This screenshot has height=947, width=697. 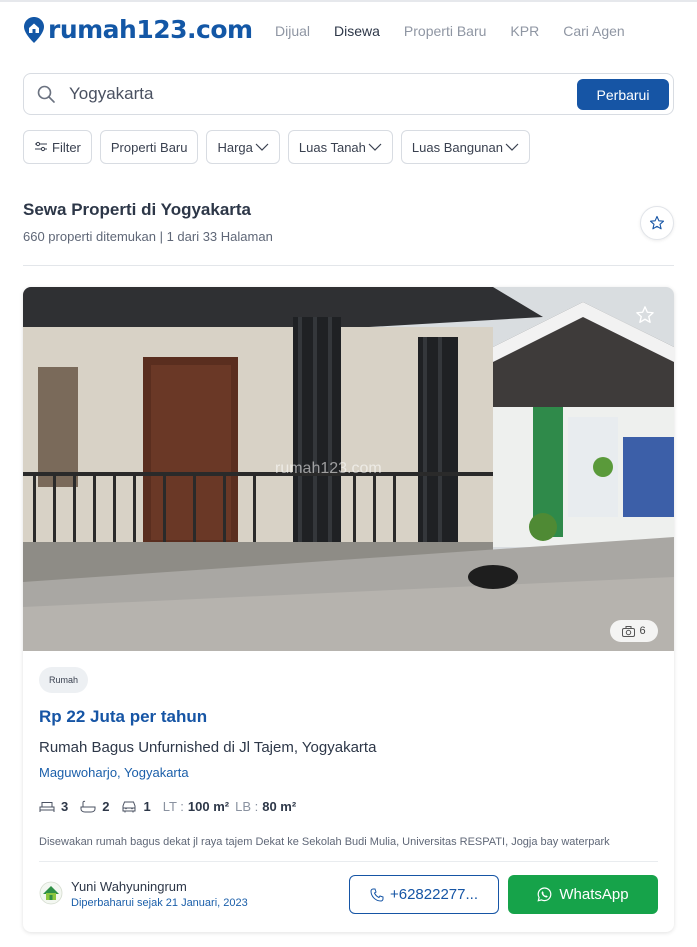 What do you see at coordinates (106, 806) in the screenshot?
I see `bathroom-count: 2` at bounding box center [106, 806].